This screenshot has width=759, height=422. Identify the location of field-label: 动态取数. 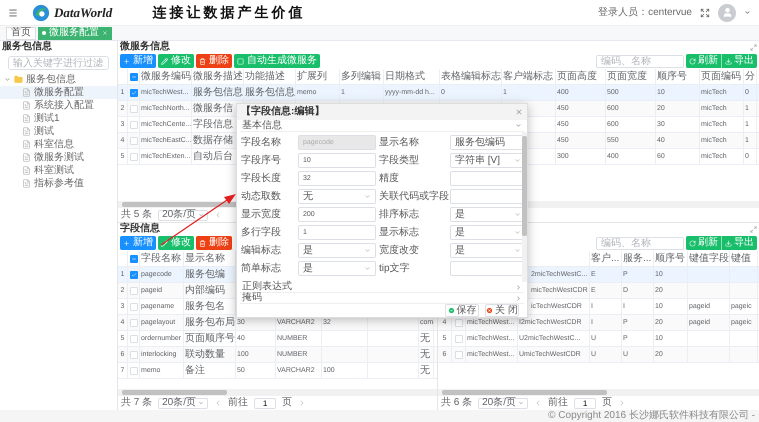
(261, 197).